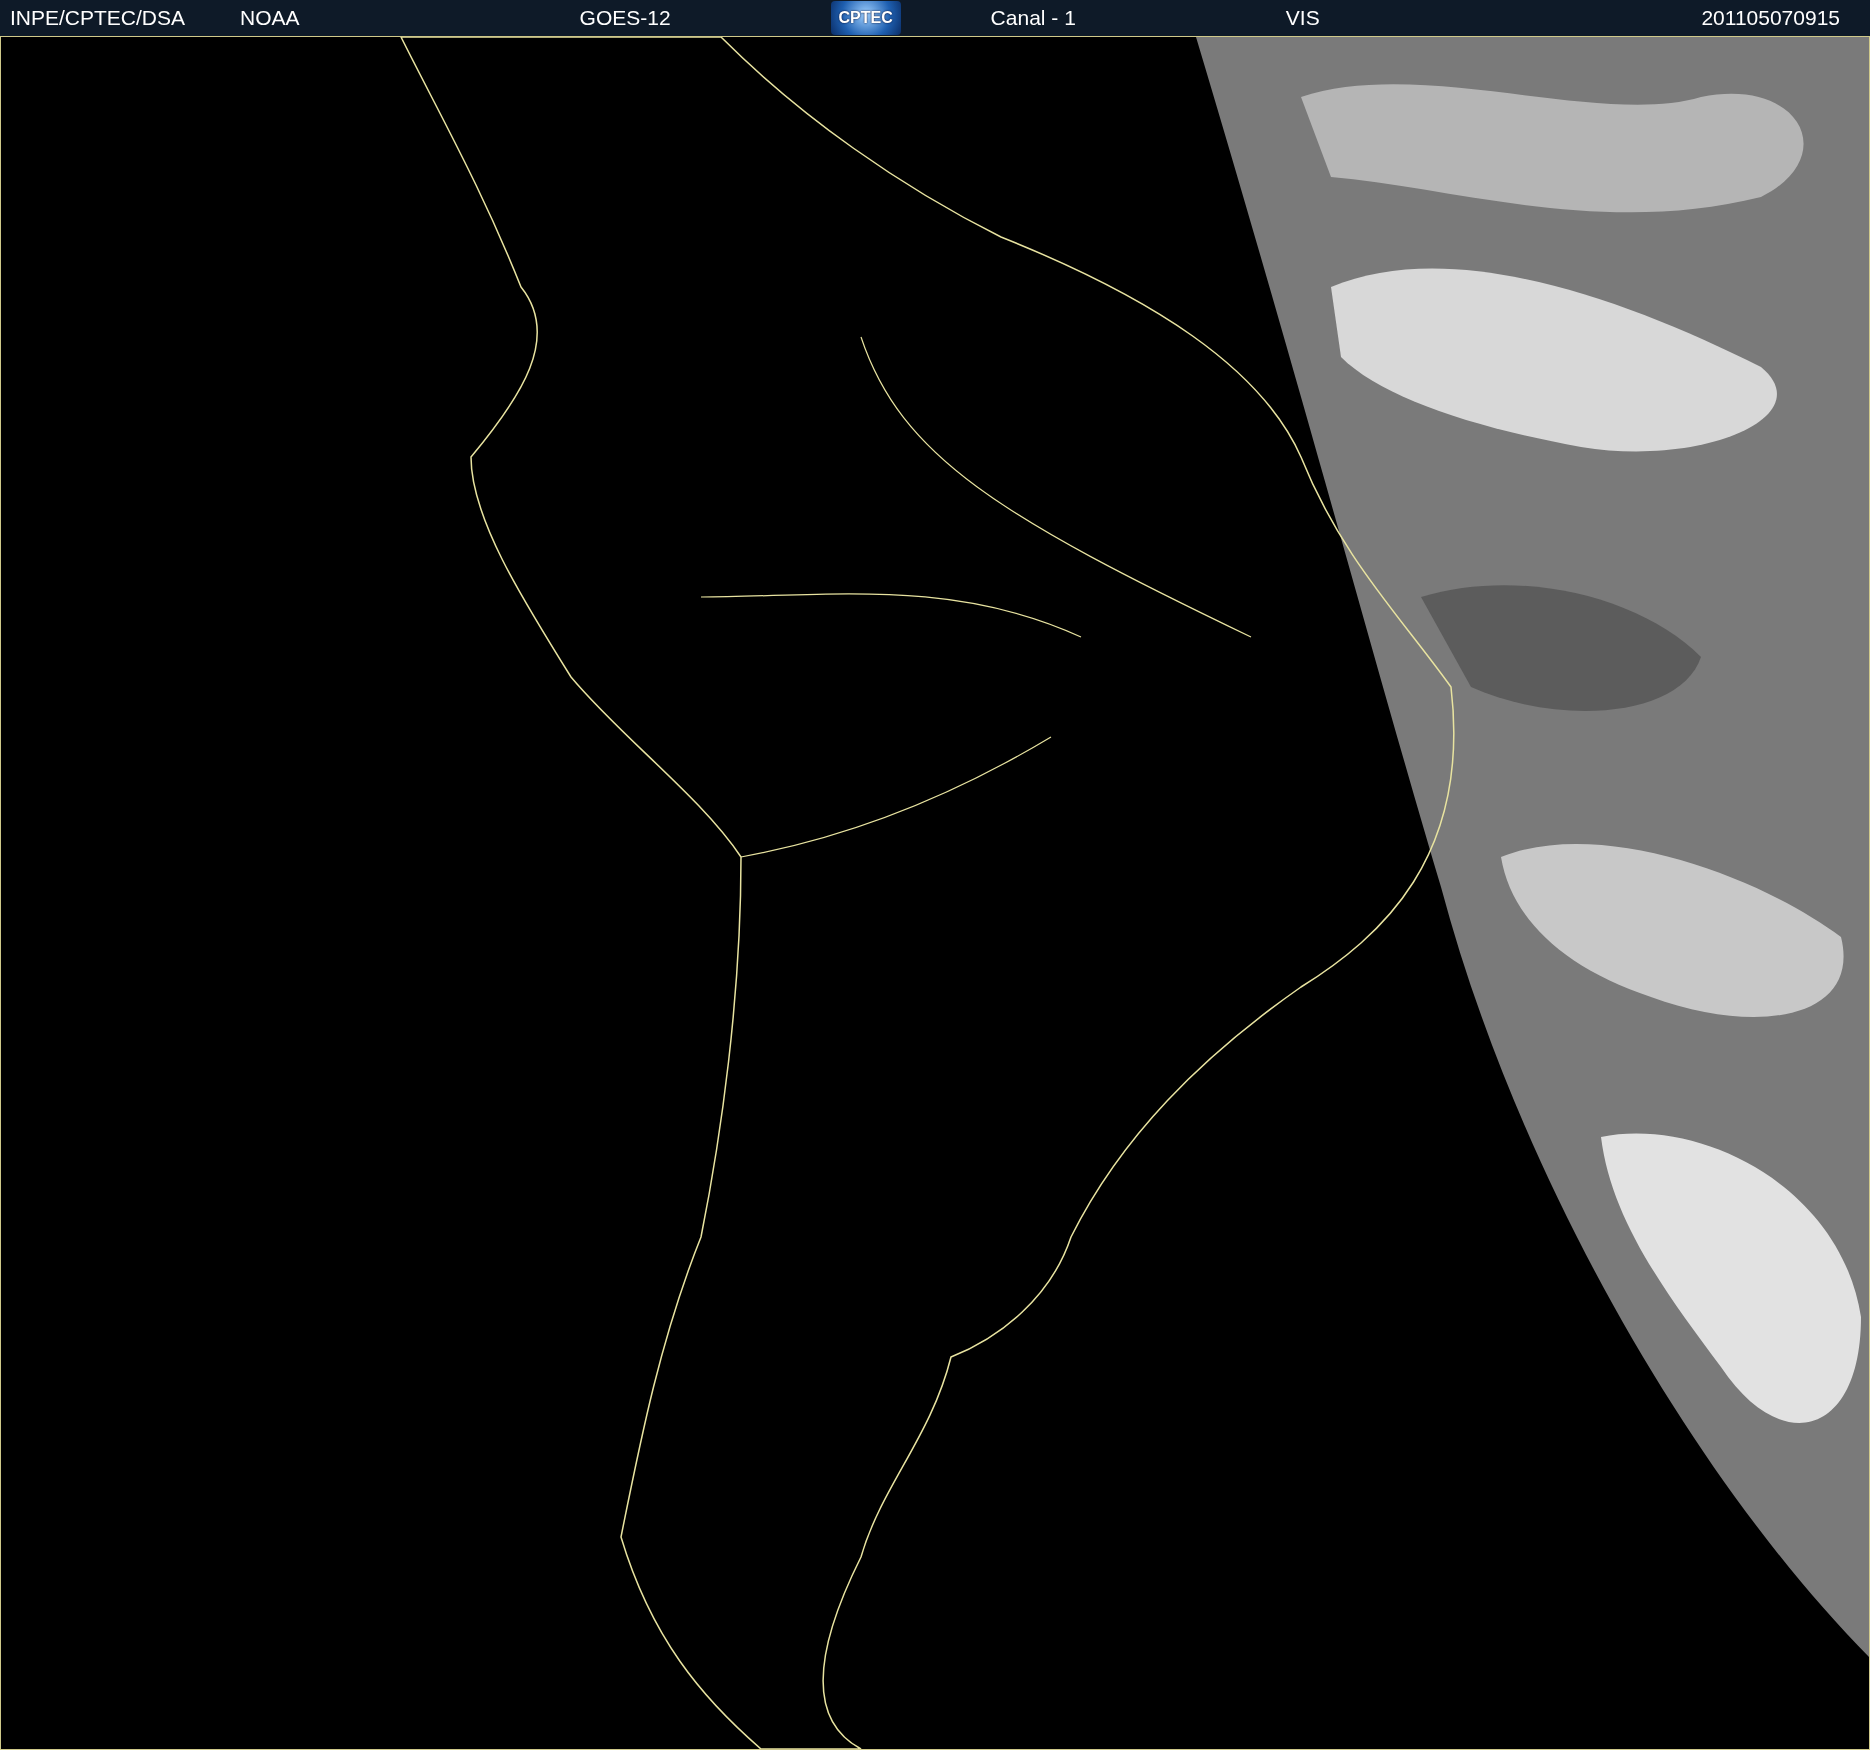  What do you see at coordinates (98, 18) in the screenshot?
I see `header-label: INPE/CPTEC/DSA` at bounding box center [98, 18].